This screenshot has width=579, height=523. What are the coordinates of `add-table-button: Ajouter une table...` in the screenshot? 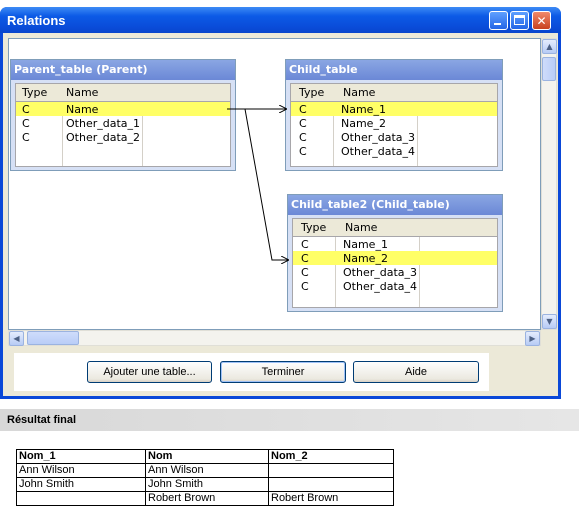 It's located at (149, 372).